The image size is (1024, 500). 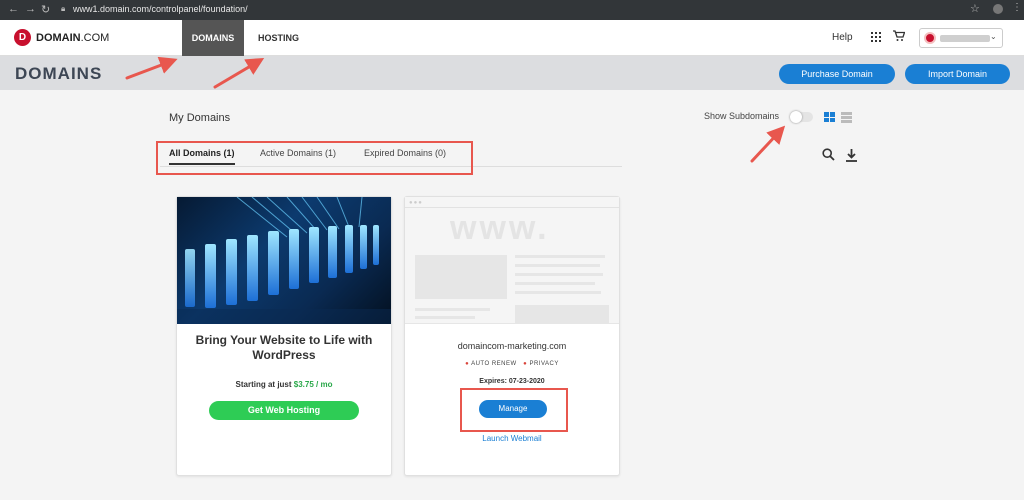 I want to click on avatar, so click(x=930, y=38).